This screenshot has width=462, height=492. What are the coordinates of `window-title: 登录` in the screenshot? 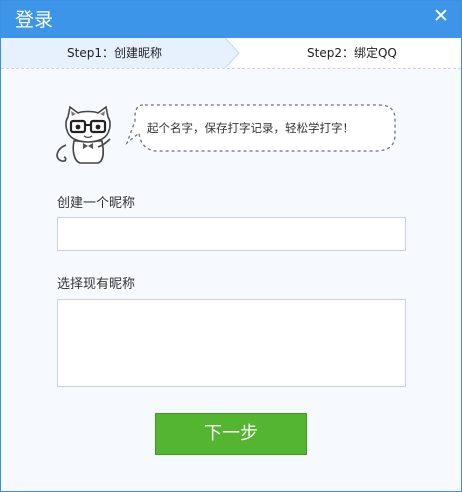 It's located at (34, 20).